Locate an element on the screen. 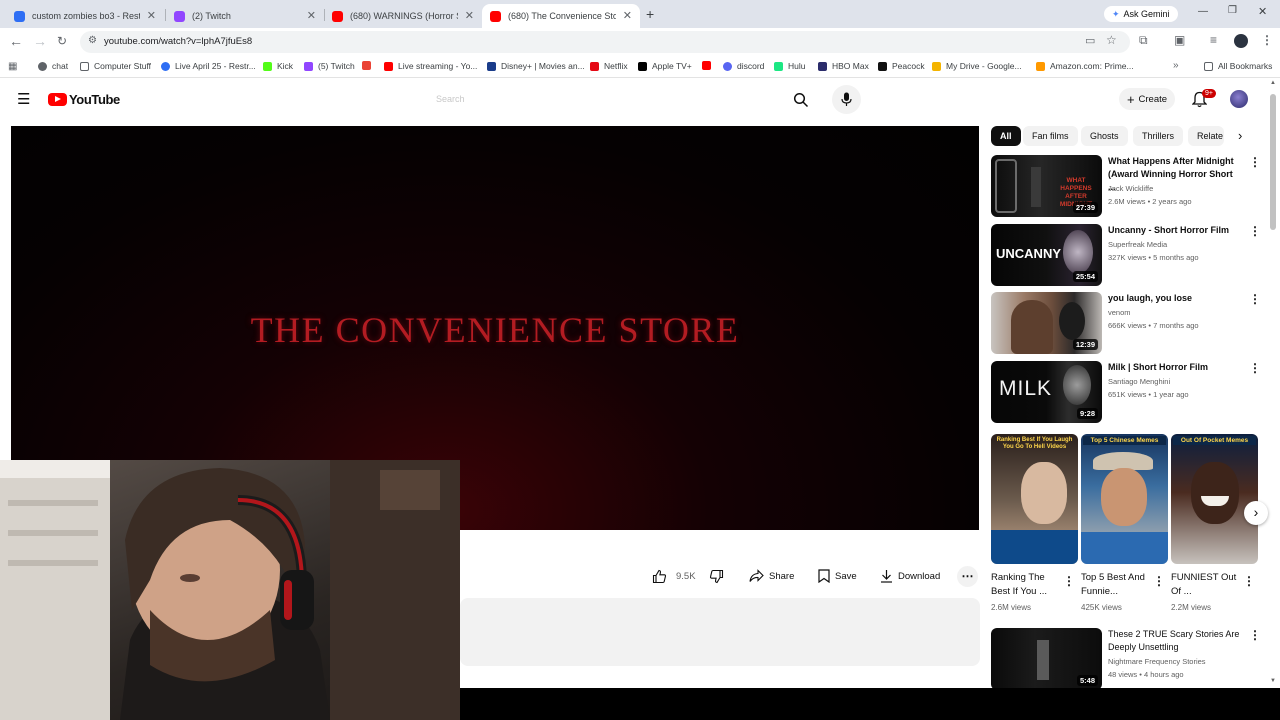  address-bar: ⚙ youtube.com/watch?v=lphA7jfuEs8 ▭ ☆ is located at coordinates (605, 42).